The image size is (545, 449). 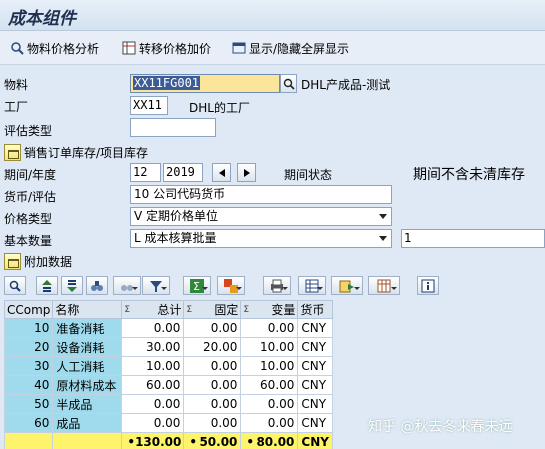 What do you see at coordinates (153, 309) in the screenshot?
I see `column-header-total: Σ 总计` at bounding box center [153, 309].